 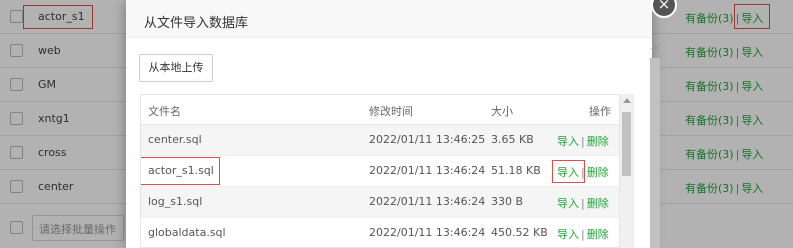 What do you see at coordinates (427, 139) in the screenshot?
I see `file-mtime: 2022/01/11 13:46:25` at bounding box center [427, 139].